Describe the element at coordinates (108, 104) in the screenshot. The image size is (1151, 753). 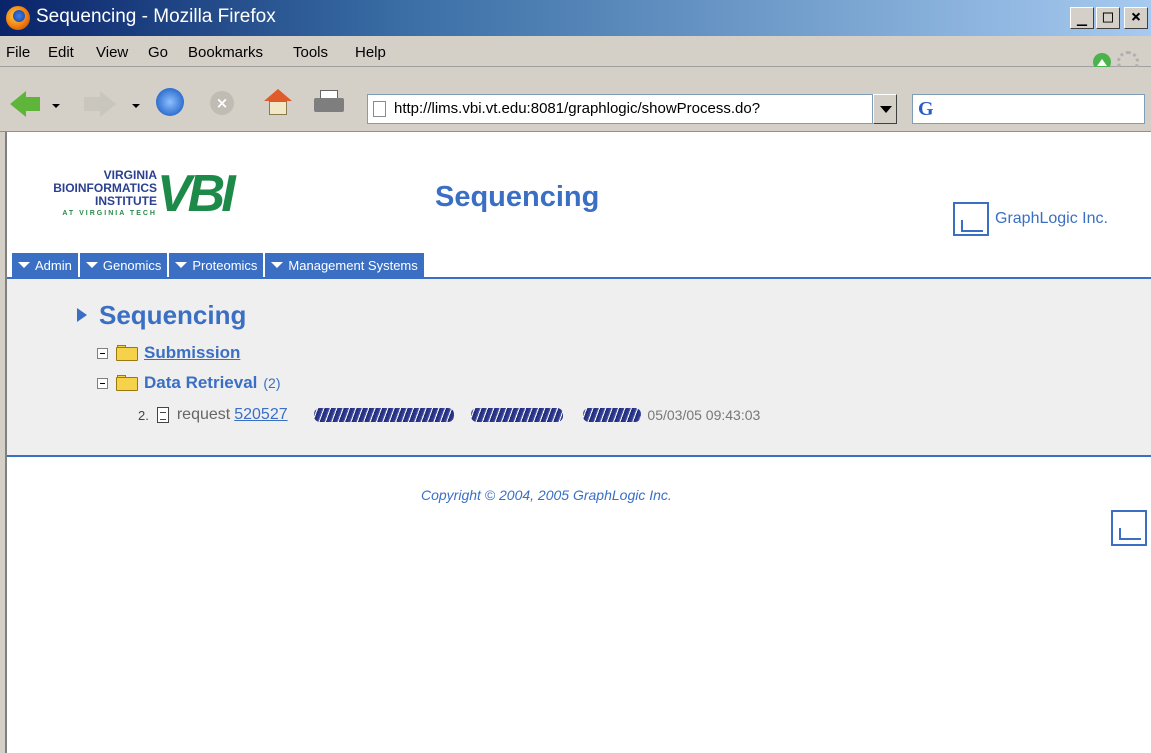
I see `forward-arrow-icon` at that location.